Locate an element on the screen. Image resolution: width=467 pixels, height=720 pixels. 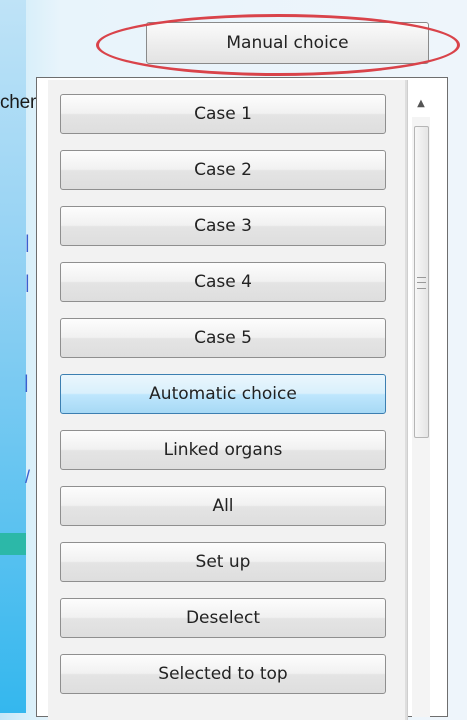
deselect-button: Deselect is located at coordinates (223, 618).